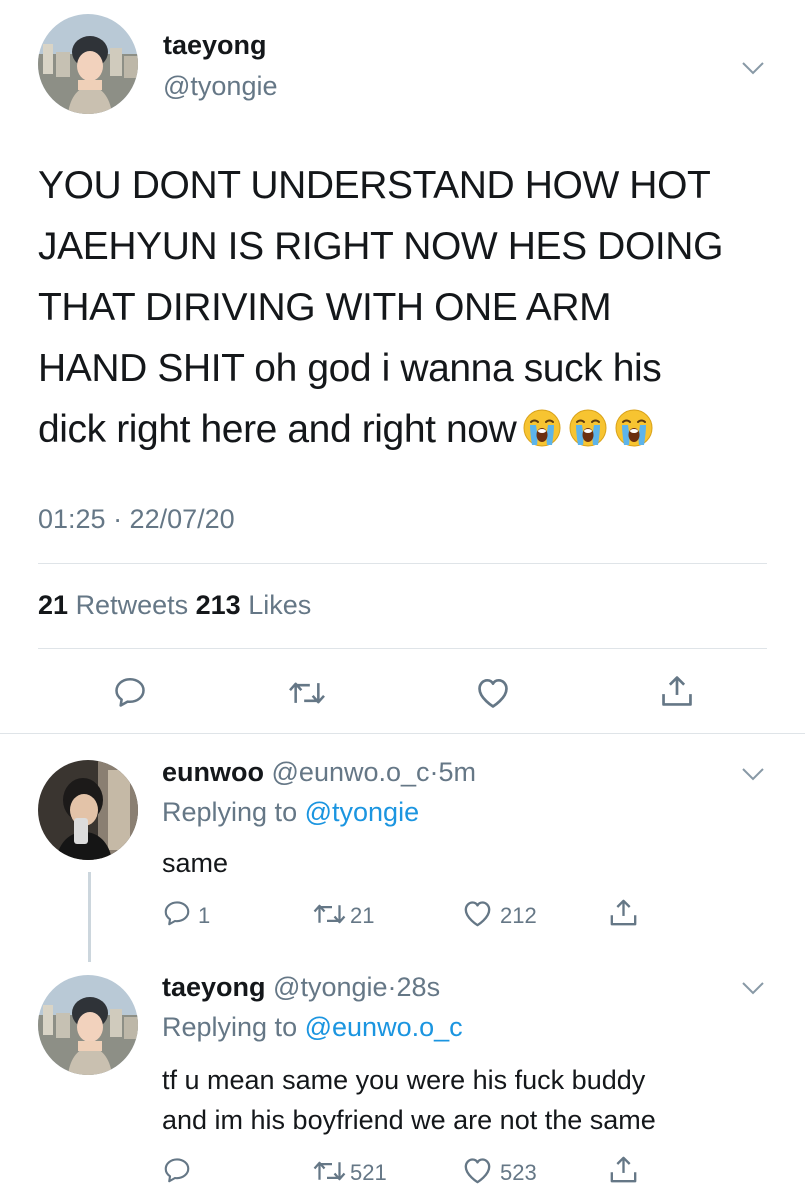 The width and height of the screenshot is (805, 1200). What do you see at coordinates (404, 1080) in the screenshot?
I see `reply-text-line: tf u mean same you were his fuck buddy` at bounding box center [404, 1080].